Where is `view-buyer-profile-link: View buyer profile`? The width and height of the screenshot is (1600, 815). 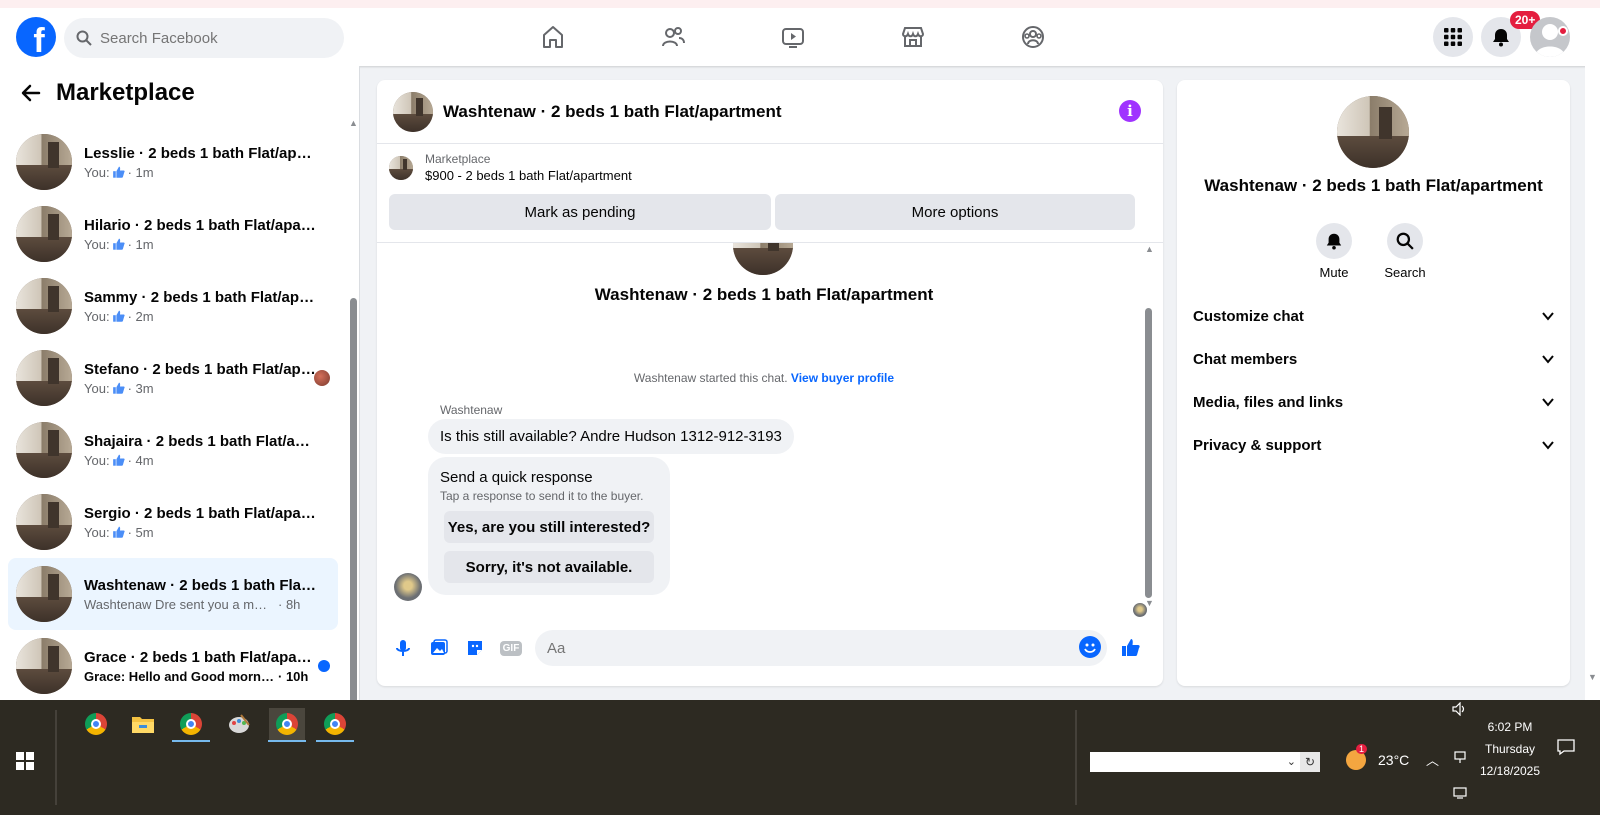 view-buyer-profile-link: View buyer profile is located at coordinates (842, 378).